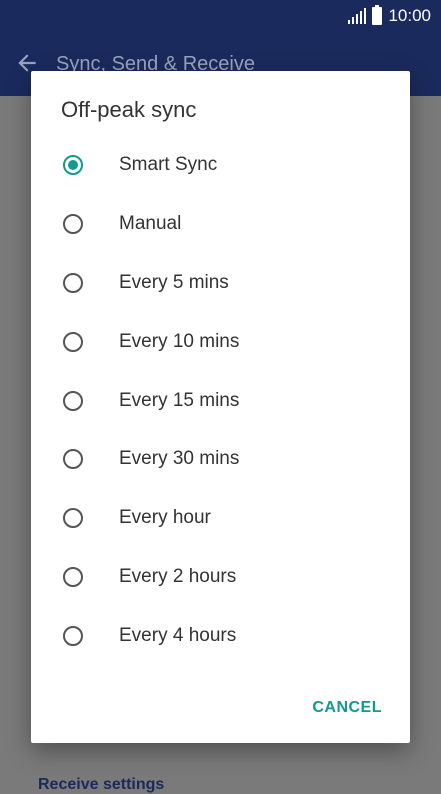  What do you see at coordinates (347, 708) in the screenshot?
I see `cancel-button: CANCEL` at bounding box center [347, 708].